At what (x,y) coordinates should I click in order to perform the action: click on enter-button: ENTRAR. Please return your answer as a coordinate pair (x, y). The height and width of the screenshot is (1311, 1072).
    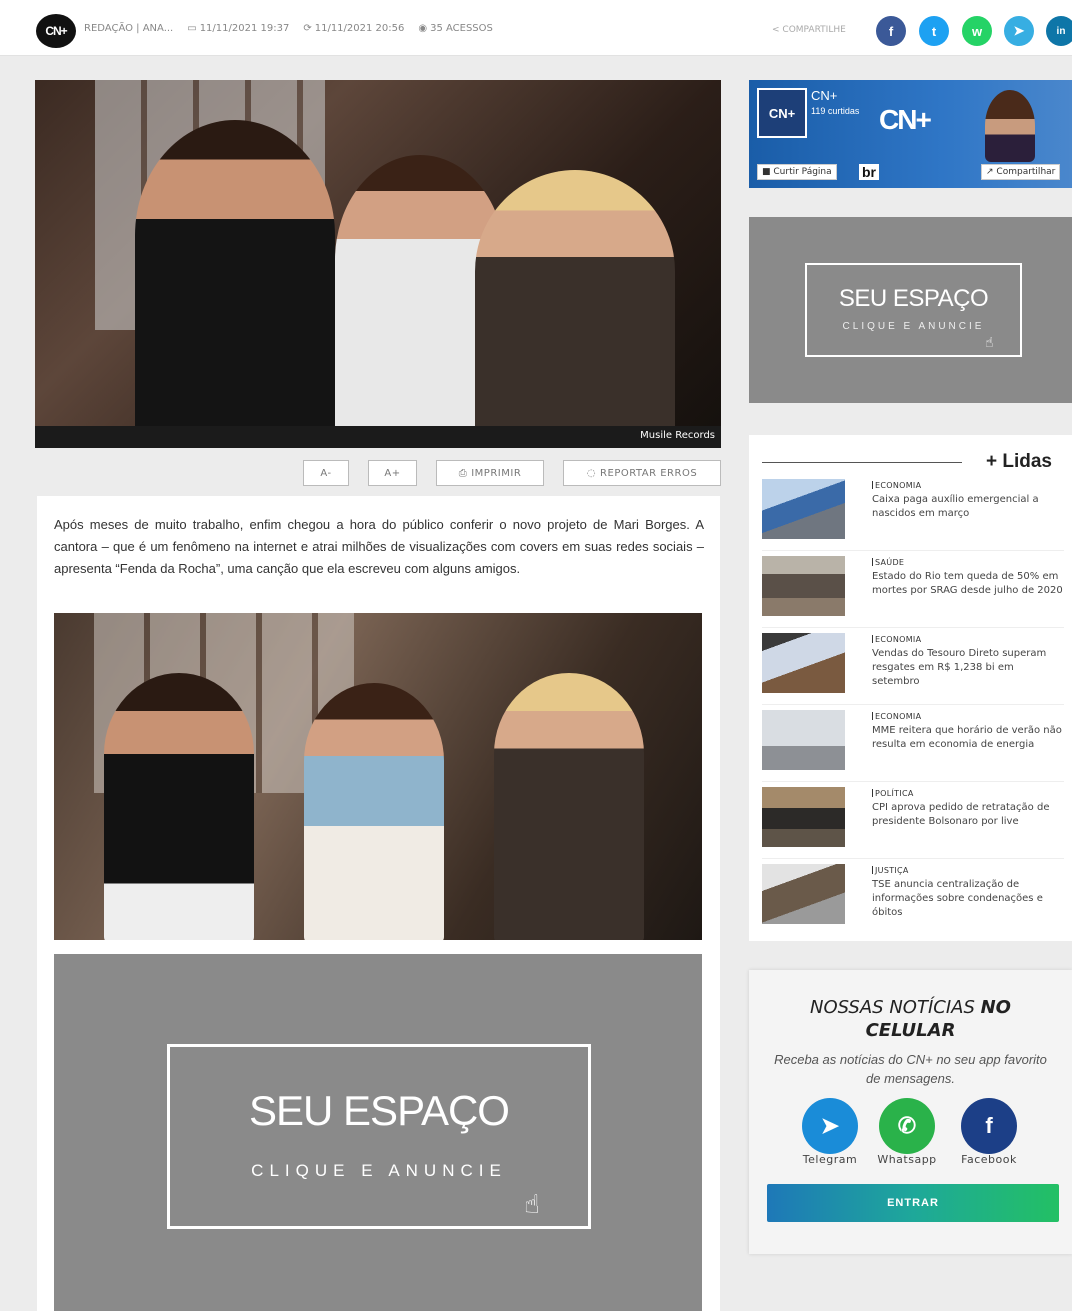
    Looking at the image, I should click on (913, 1203).